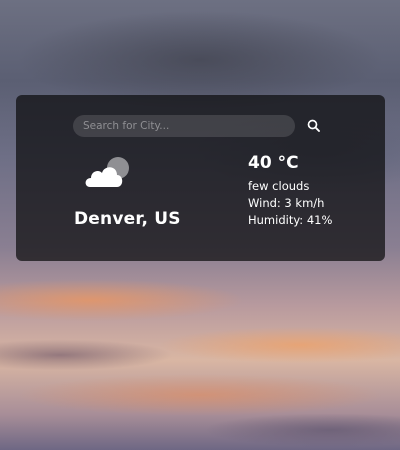  What do you see at coordinates (286, 203) in the screenshot?
I see `wind-speed: Wind: 3 km/h` at bounding box center [286, 203].